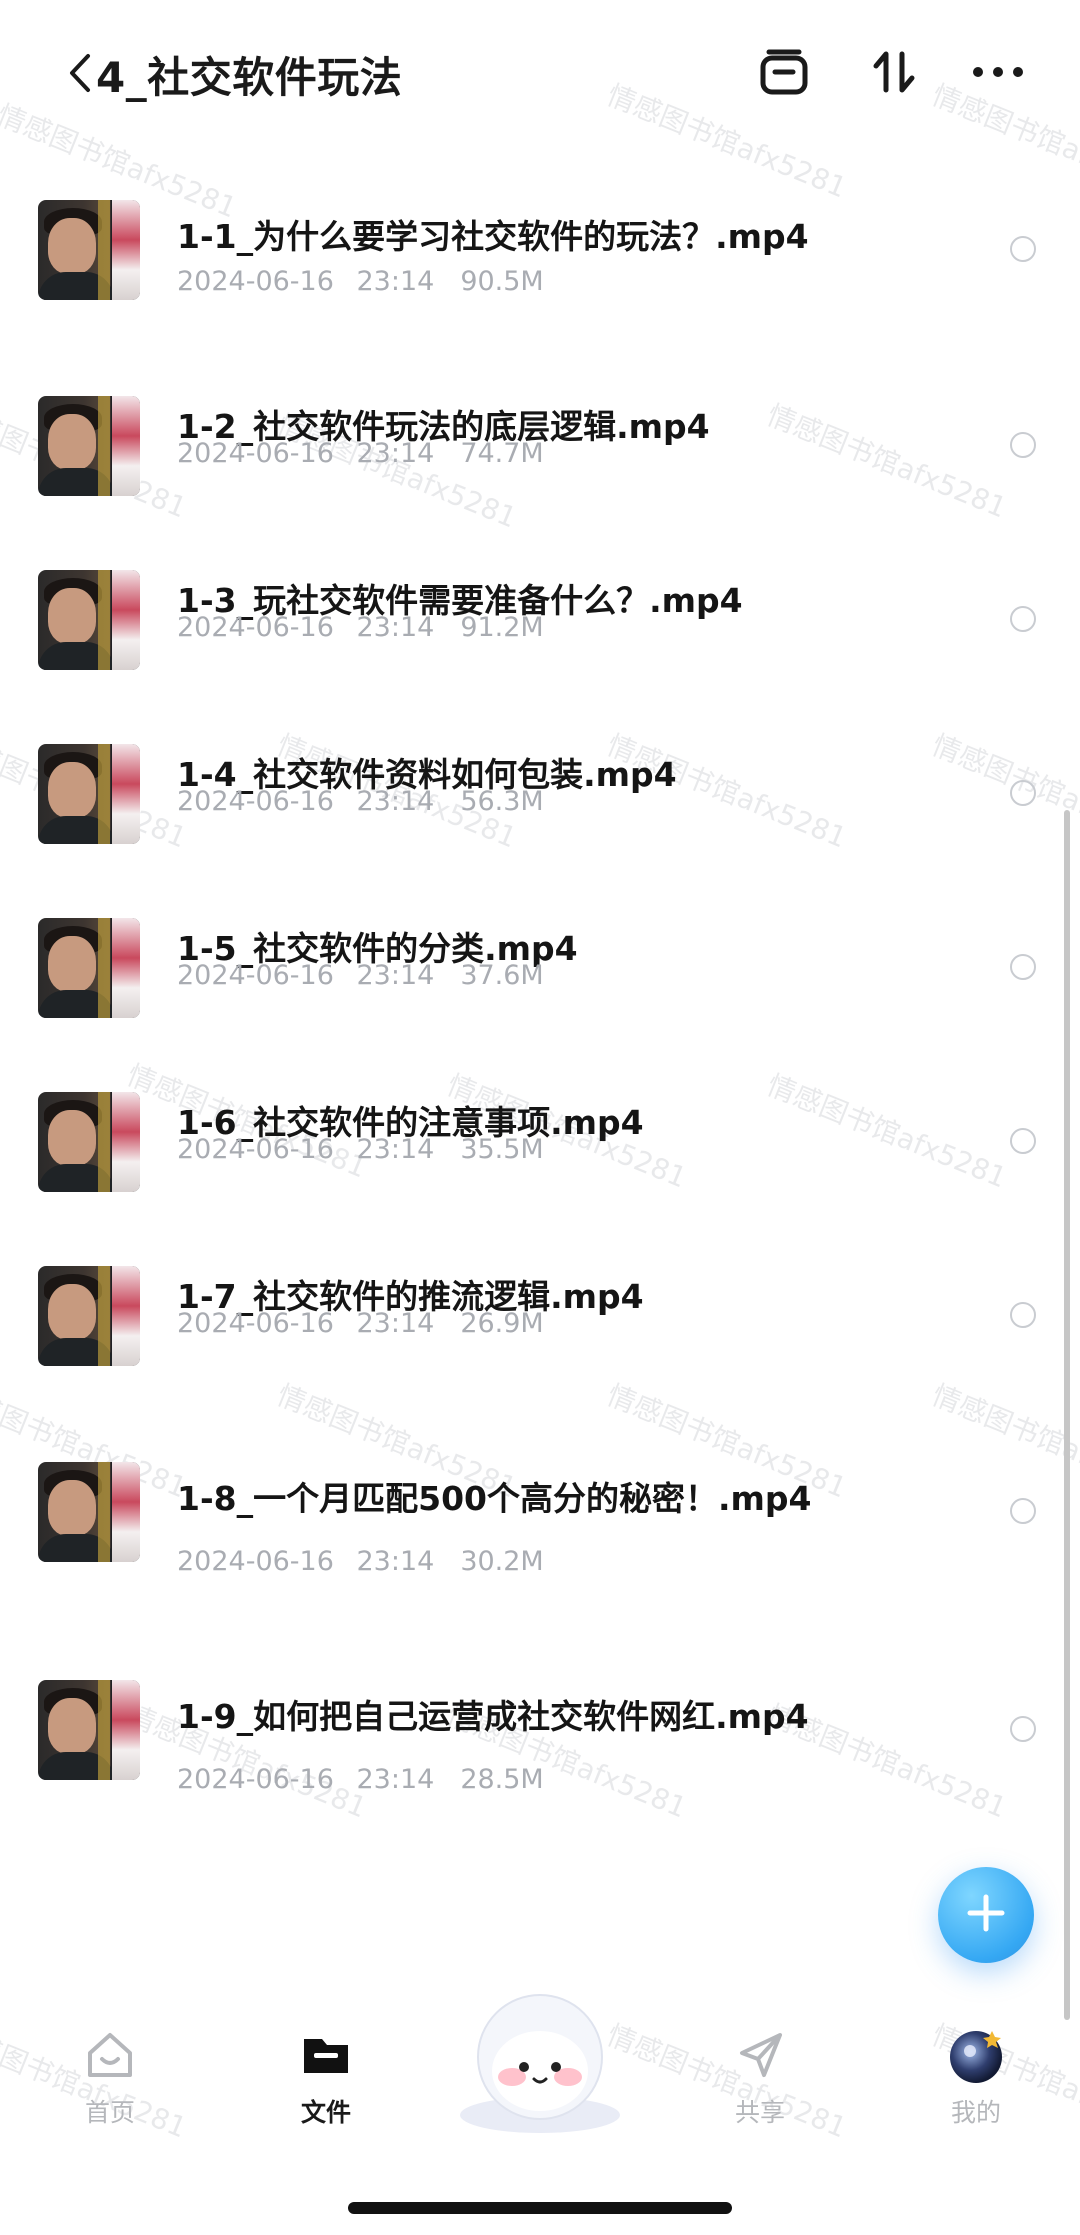 Image resolution: width=1080 pixels, height=2235 pixels. I want to click on plus-icon, so click(986, 1915).